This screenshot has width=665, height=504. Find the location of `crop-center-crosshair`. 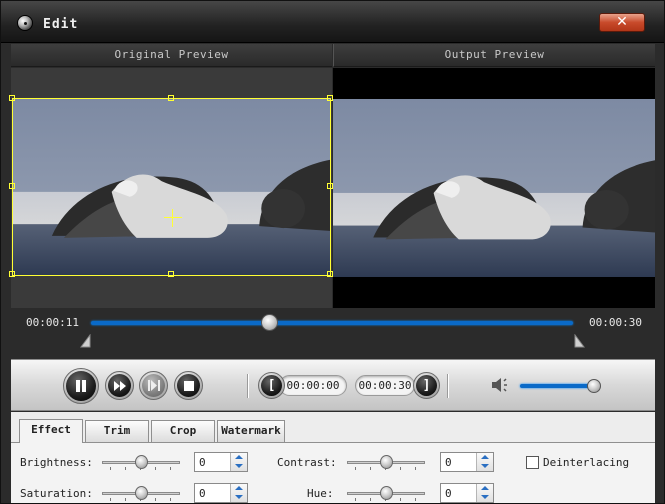

crop-center-crosshair is located at coordinates (173, 218).